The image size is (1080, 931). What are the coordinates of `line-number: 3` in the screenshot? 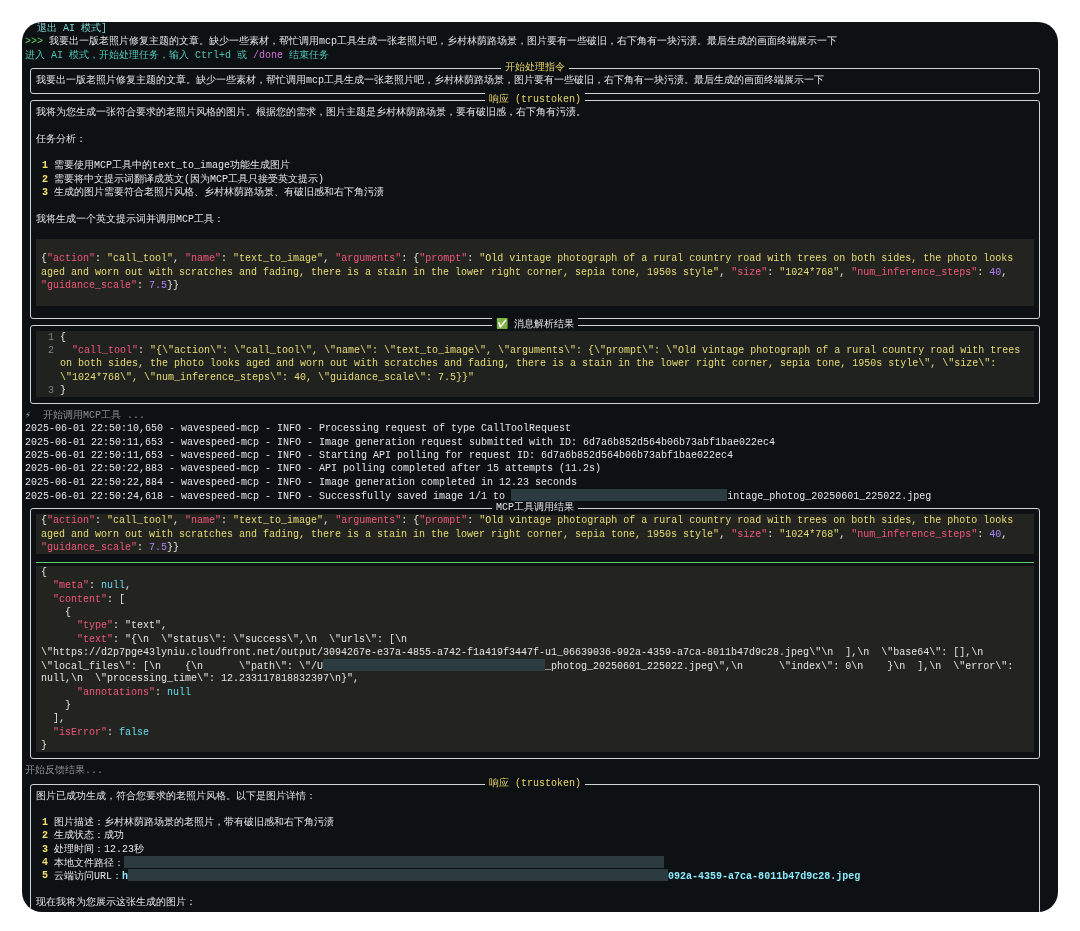 It's located at (50, 390).